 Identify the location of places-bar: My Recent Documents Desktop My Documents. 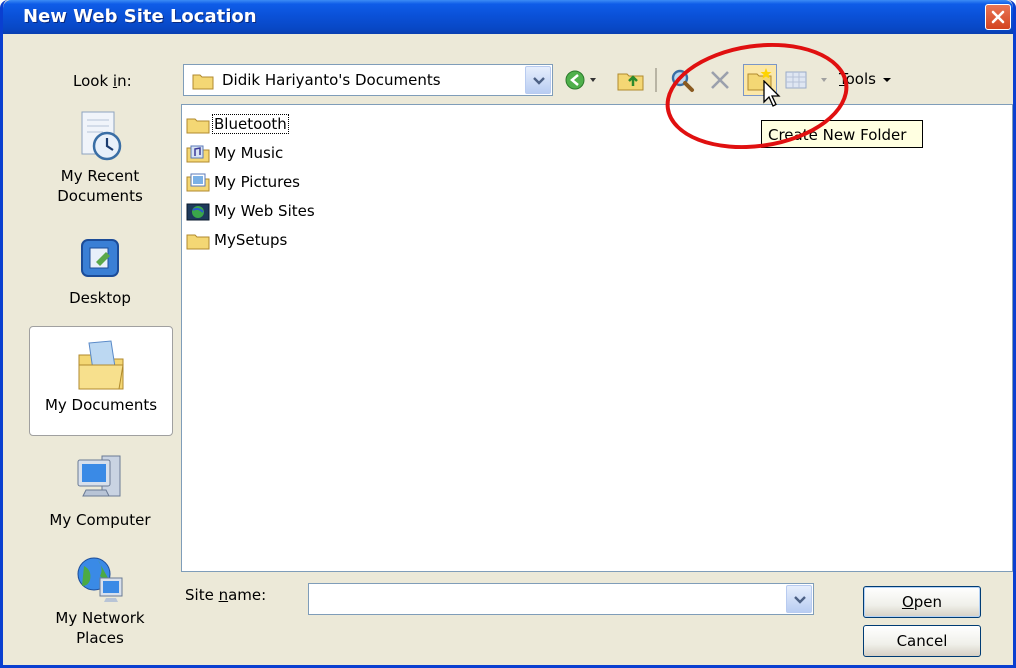
(100, 378).